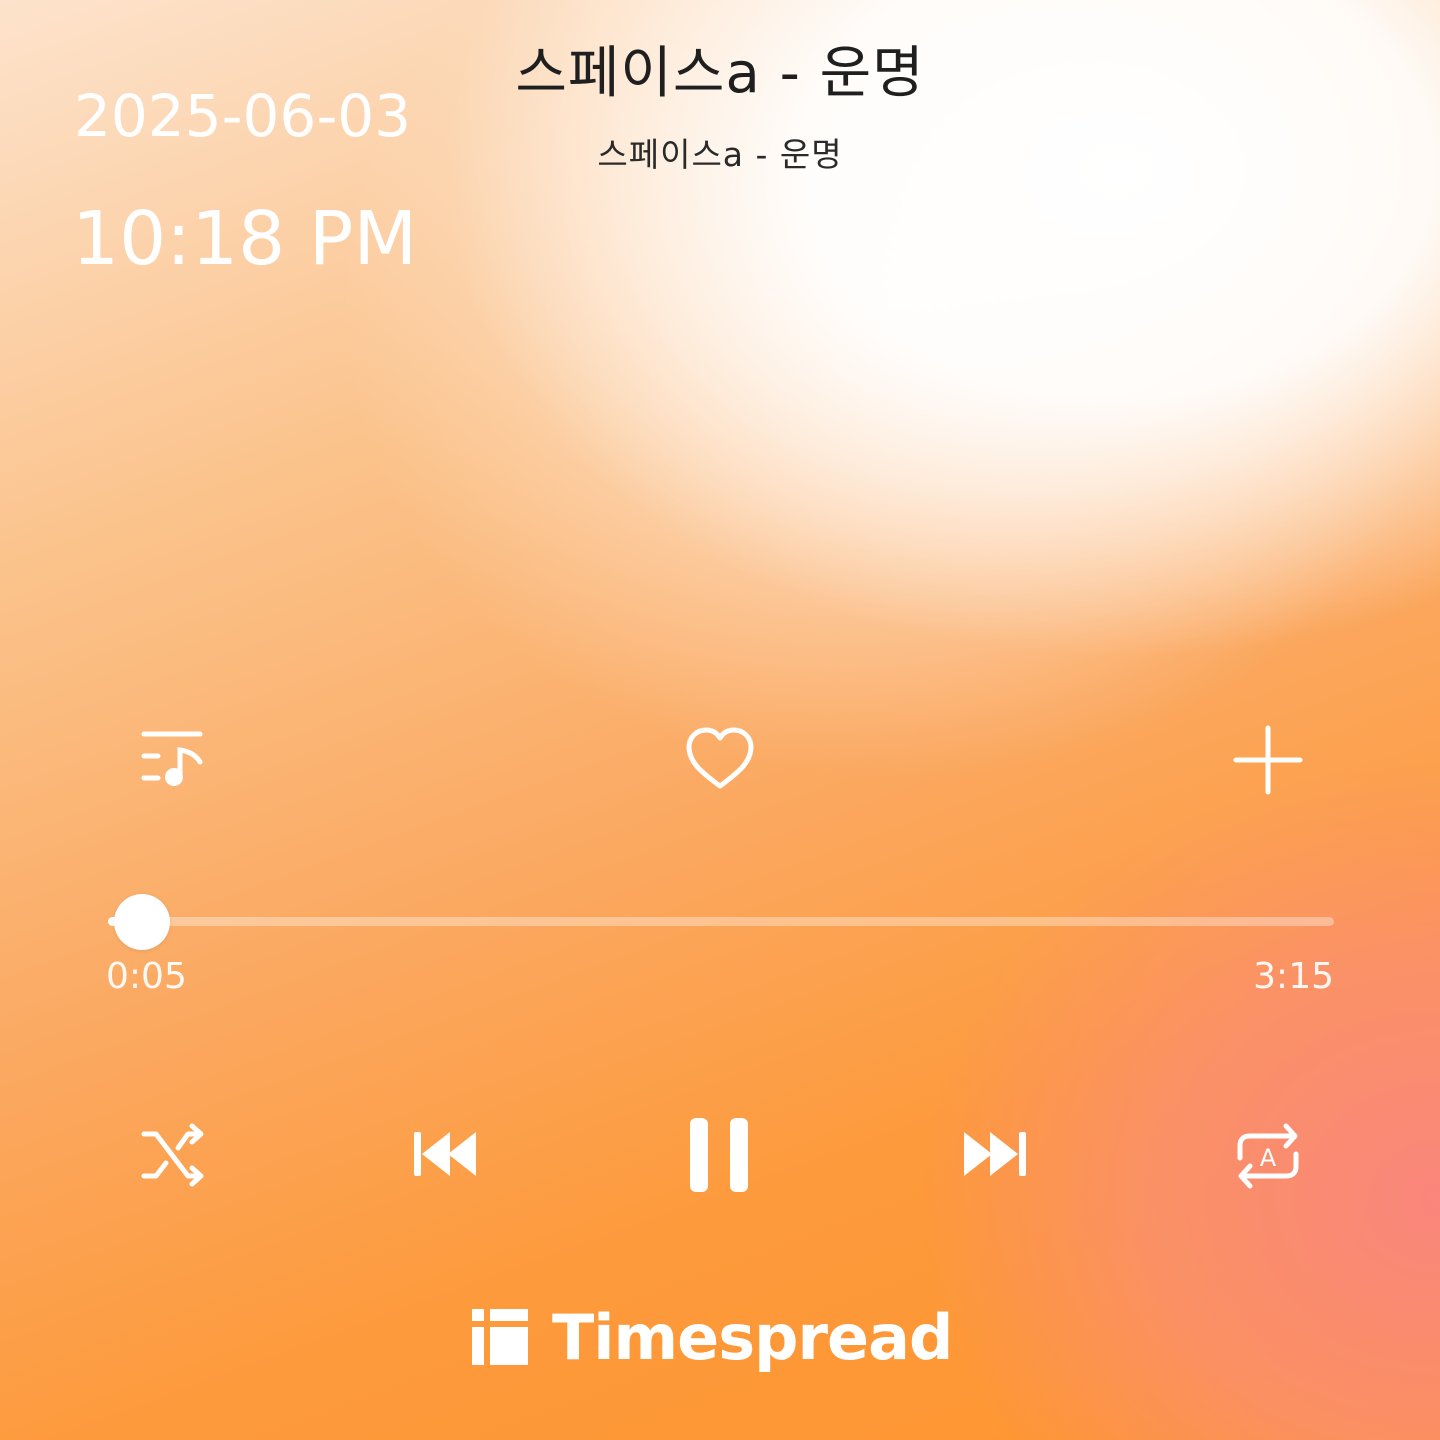  I want to click on pause-icon, so click(719, 1155).